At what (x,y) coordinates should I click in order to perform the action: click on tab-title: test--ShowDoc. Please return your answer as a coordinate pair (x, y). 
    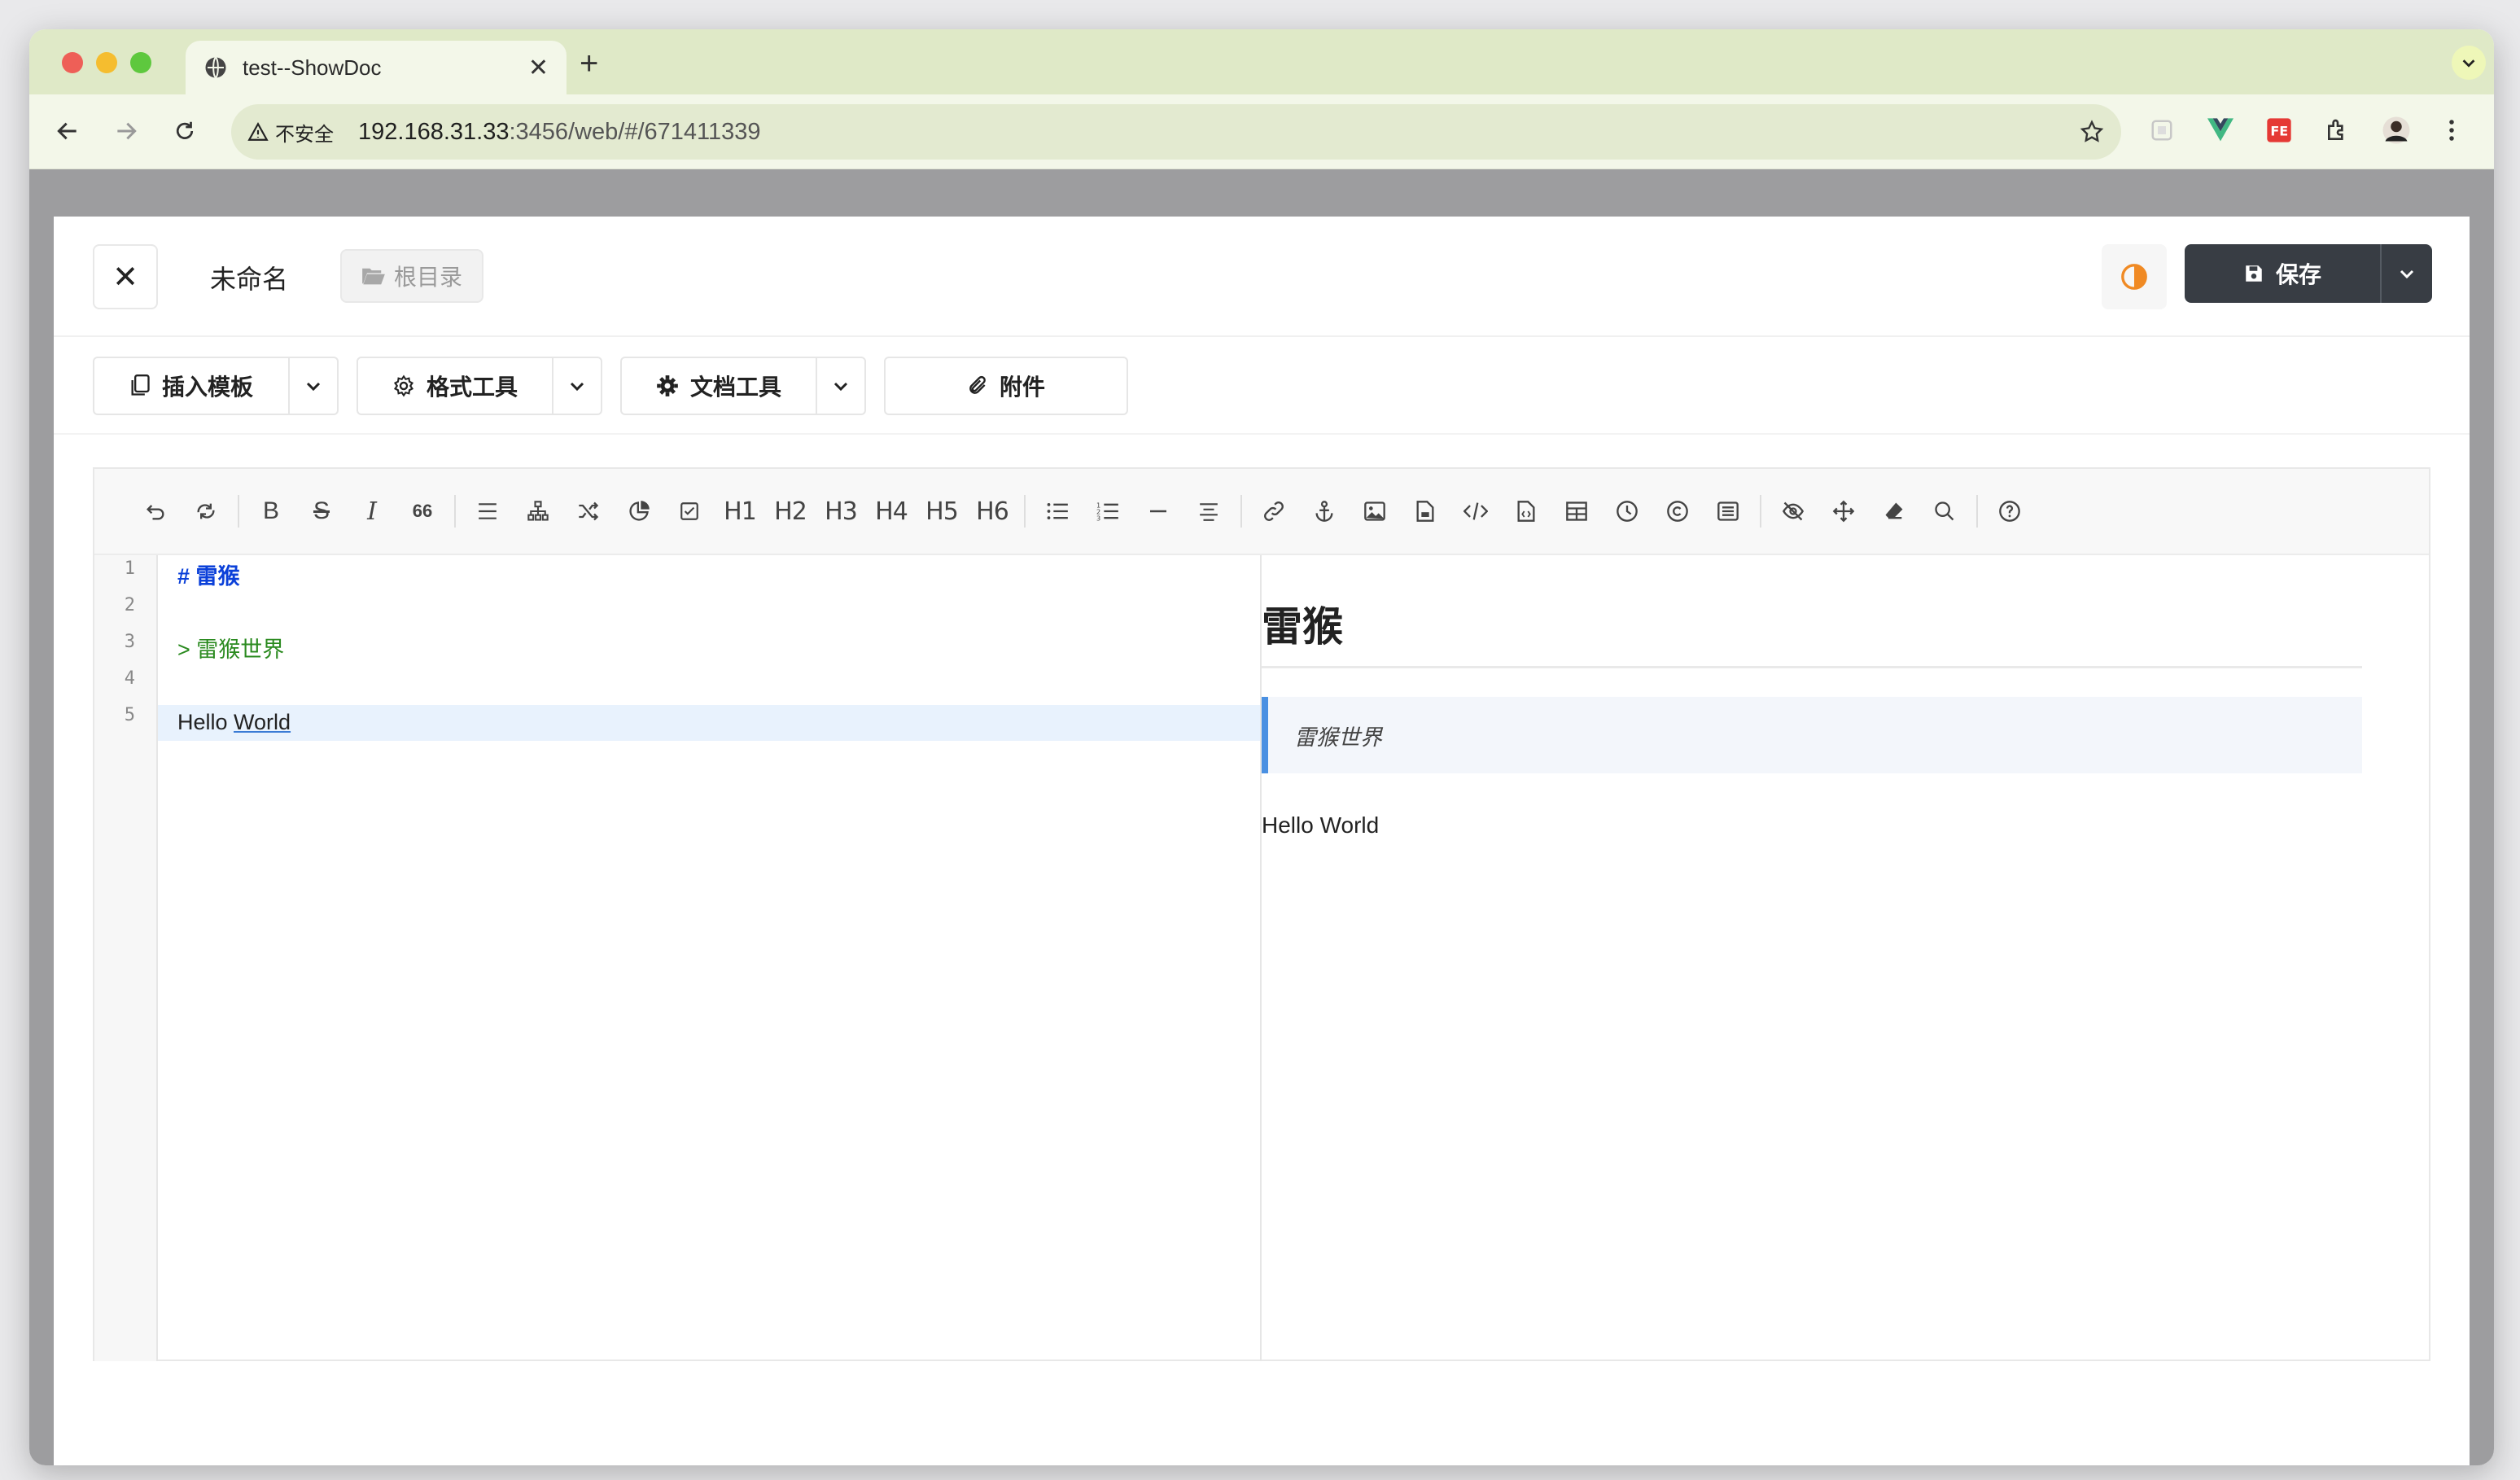
    Looking at the image, I should click on (312, 67).